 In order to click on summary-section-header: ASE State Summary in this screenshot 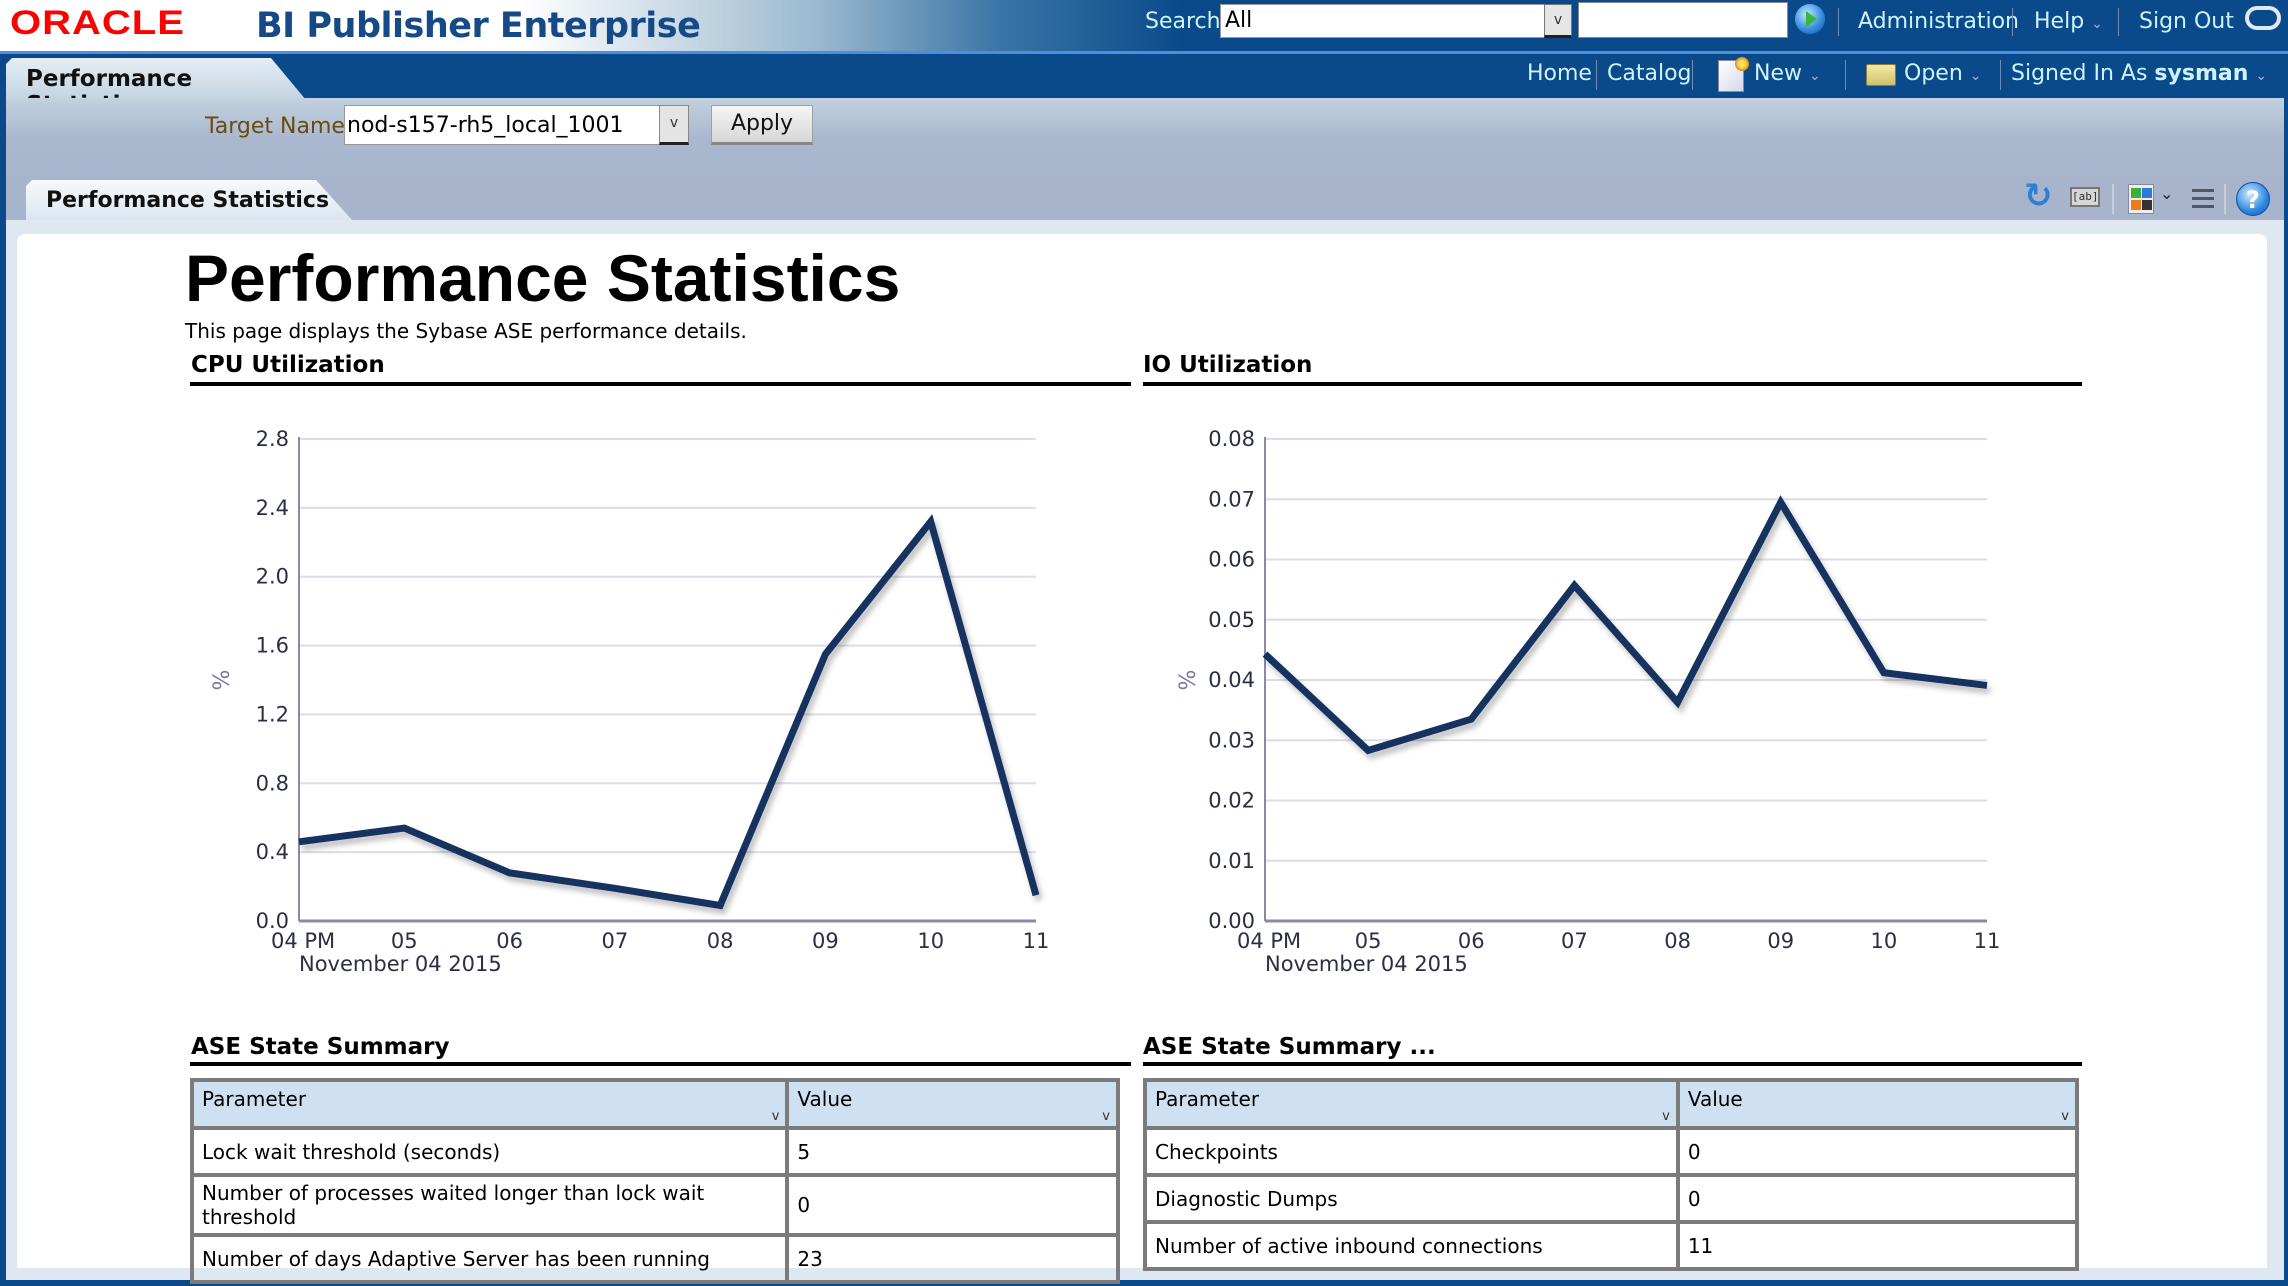, I will do `click(320, 1047)`.